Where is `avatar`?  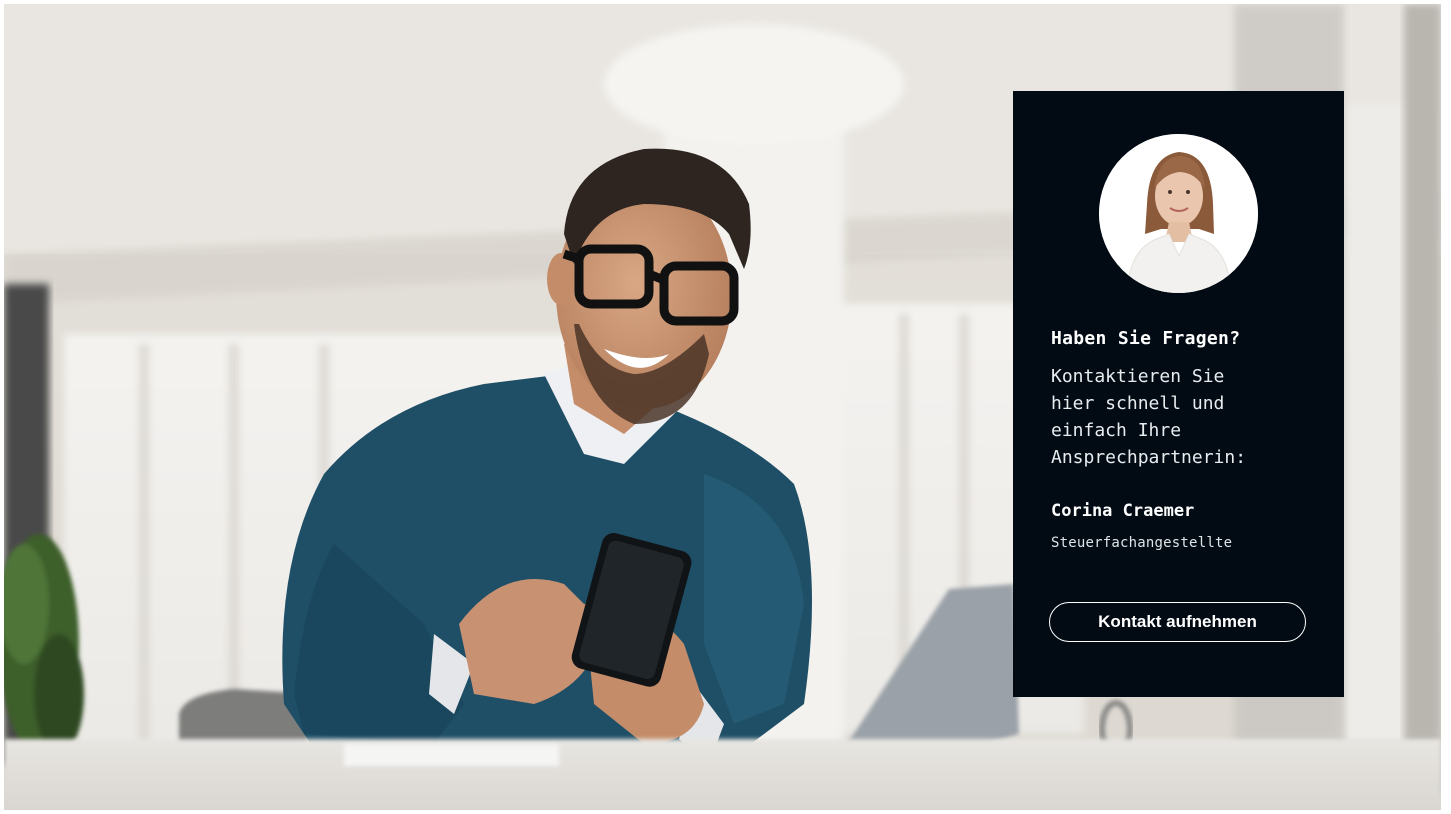 avatar is located at coordinates (1178, 213).